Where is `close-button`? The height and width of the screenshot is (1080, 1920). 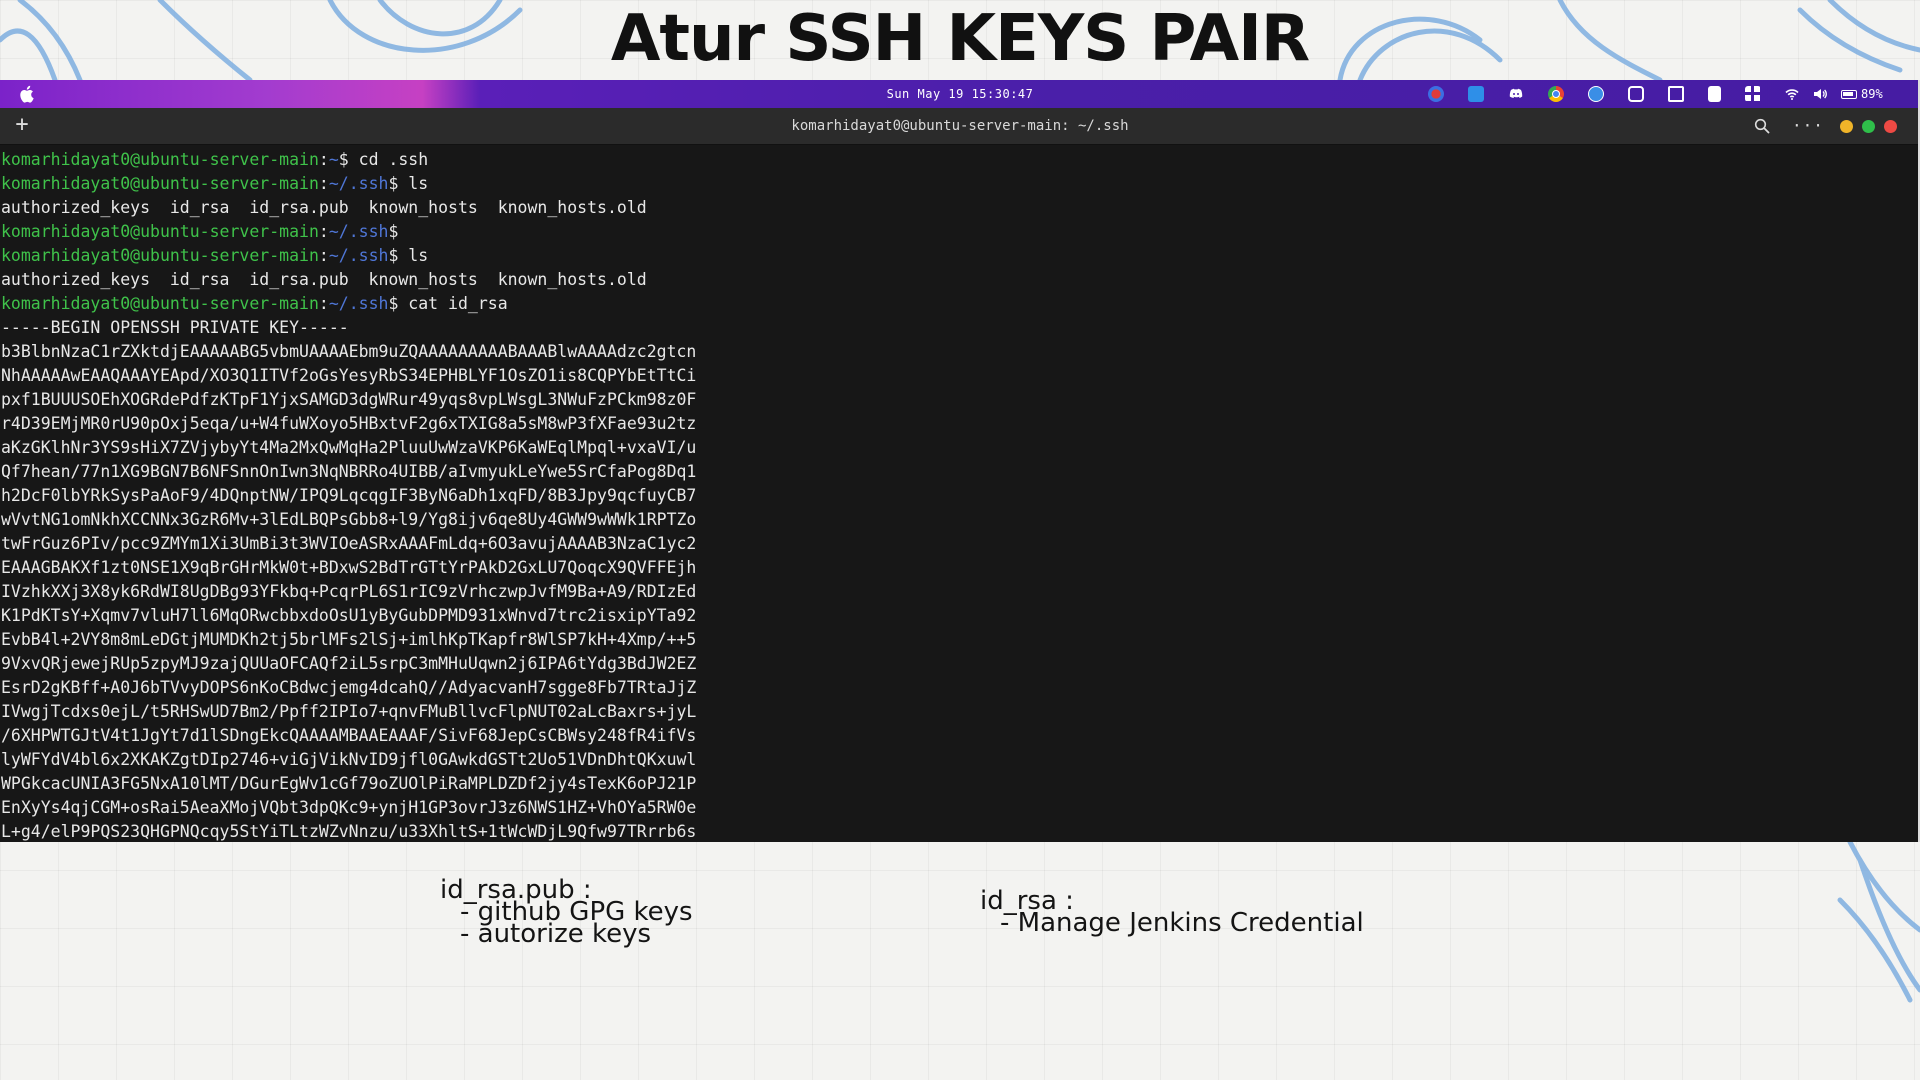 close-button is located at coordinates (1890, 126).